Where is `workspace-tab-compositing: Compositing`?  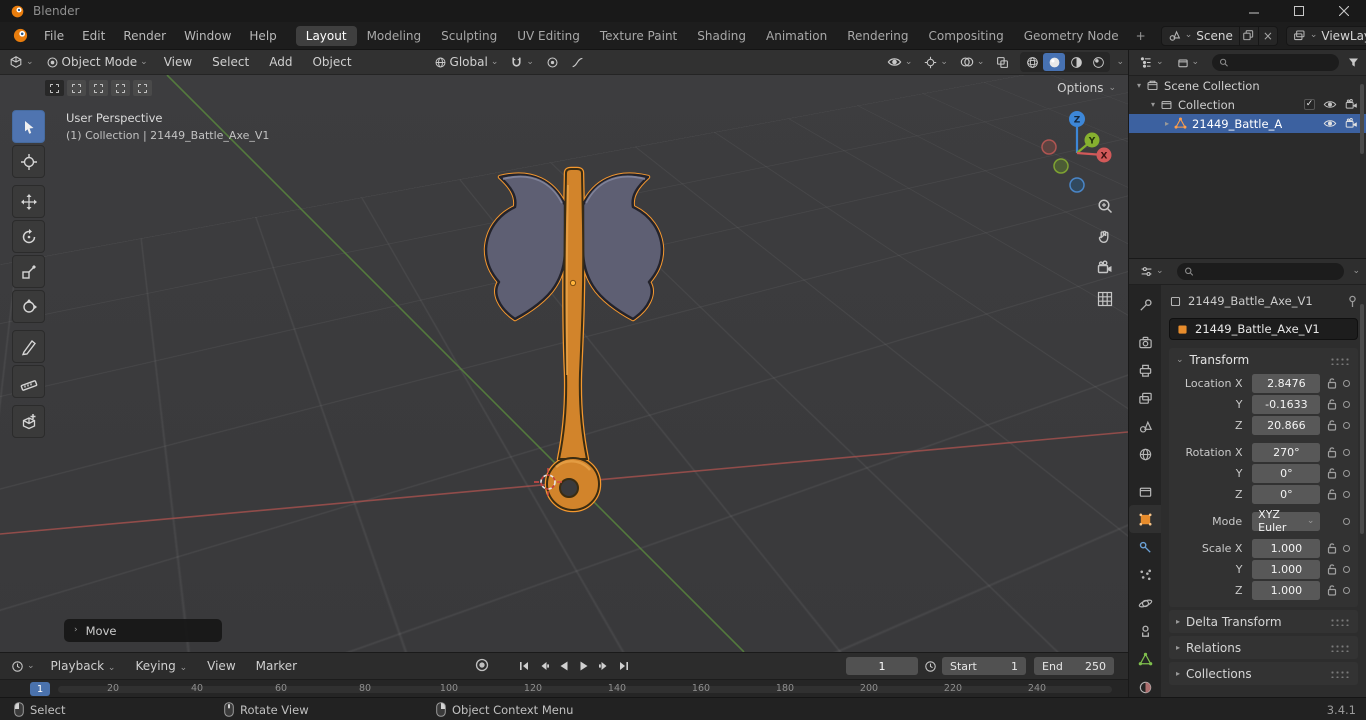
workspace-tab-compositing: Compositing is located at coordinates (965, 36).